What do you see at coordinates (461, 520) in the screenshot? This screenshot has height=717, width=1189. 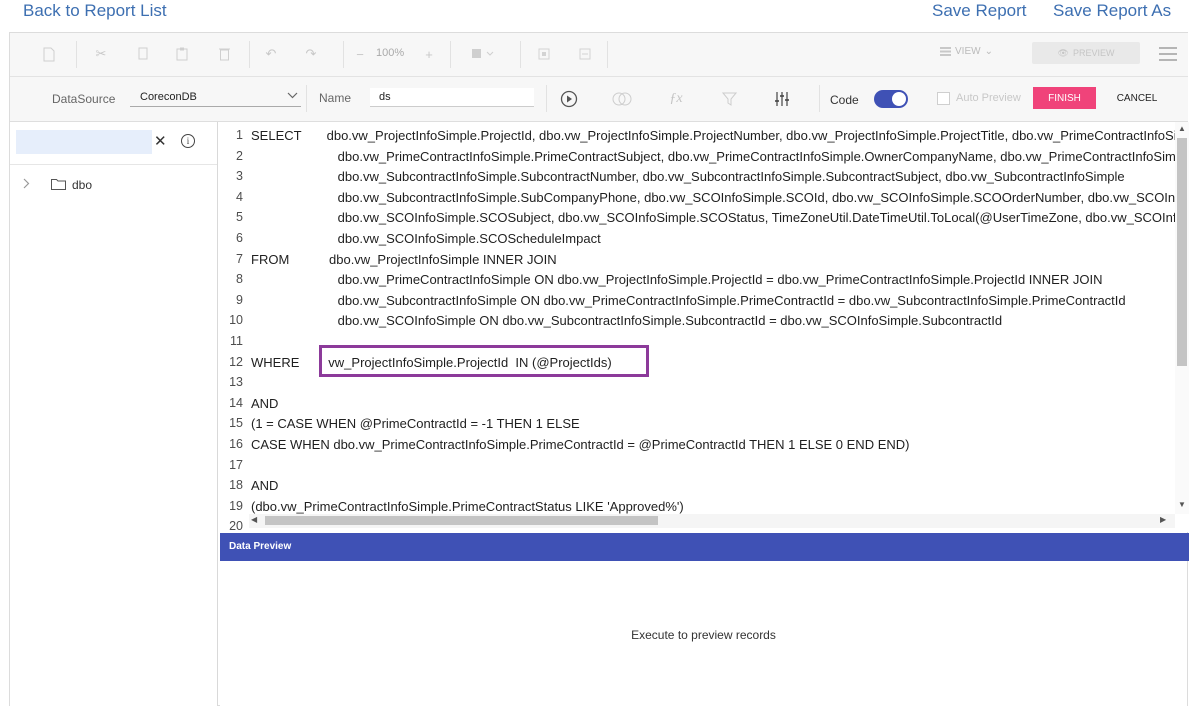 I see `horizontal-scrollbar-thumb` at bounding box center [461, 520].